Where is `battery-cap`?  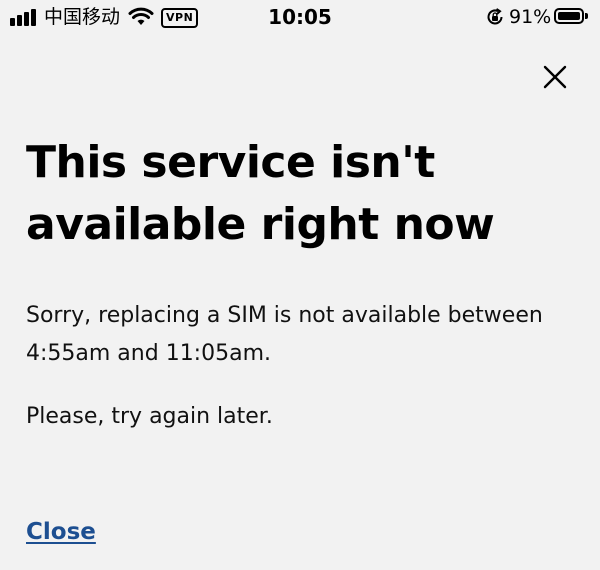 battery-cap is located at coordinates (586, 16).